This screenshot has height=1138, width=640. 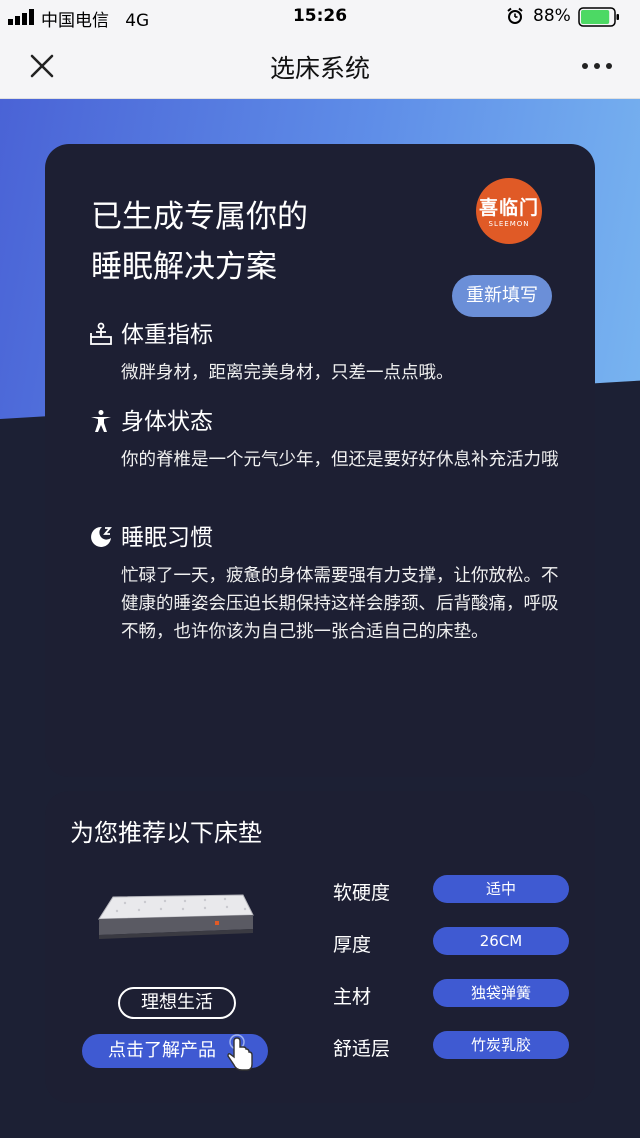 I want to click on spec-value-firmness: 适中, so click(x=501, y=889).